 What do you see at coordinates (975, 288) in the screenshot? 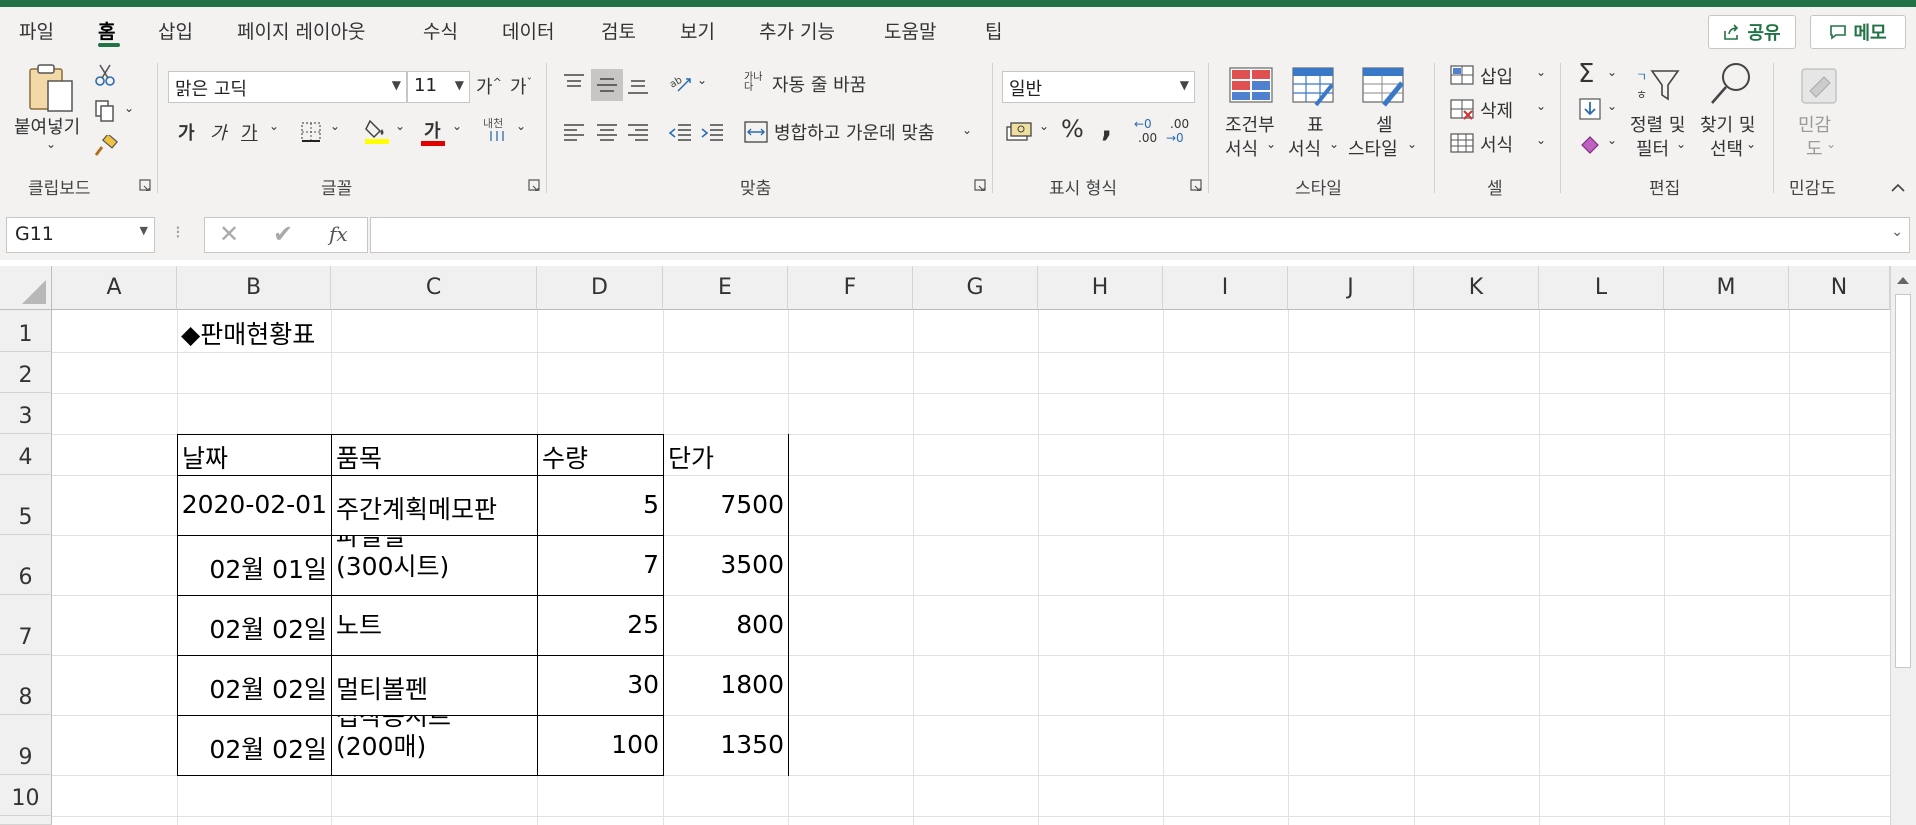
I see `column-header-G: G` at bounding box center [975, 288].